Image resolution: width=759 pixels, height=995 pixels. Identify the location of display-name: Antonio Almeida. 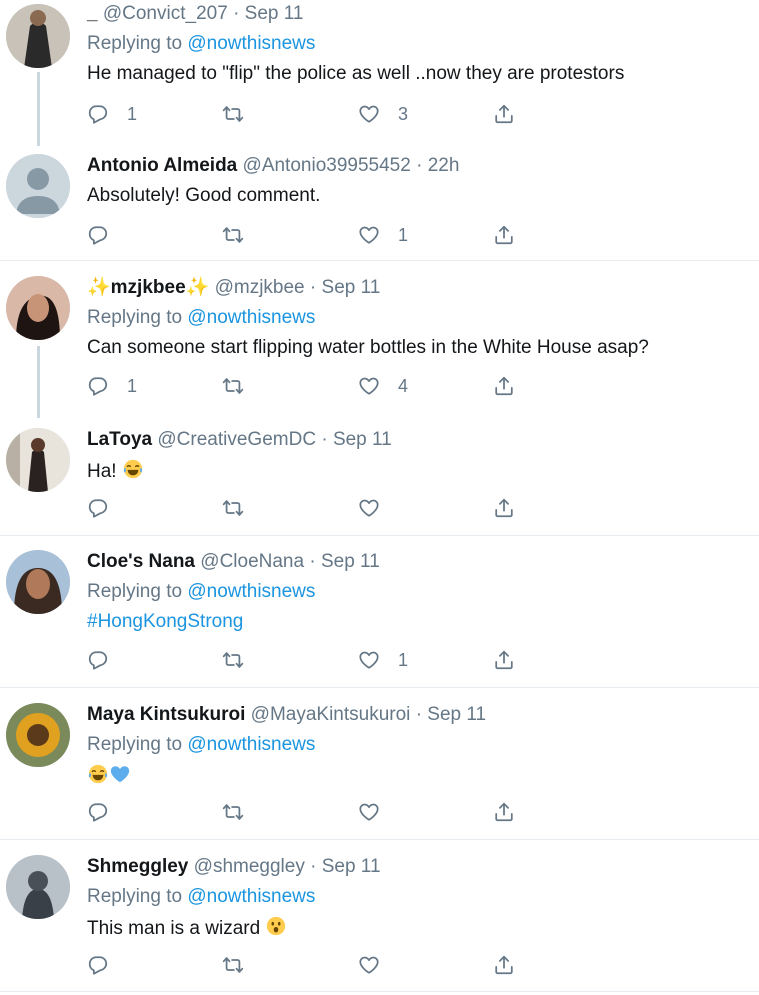
(162, 165).